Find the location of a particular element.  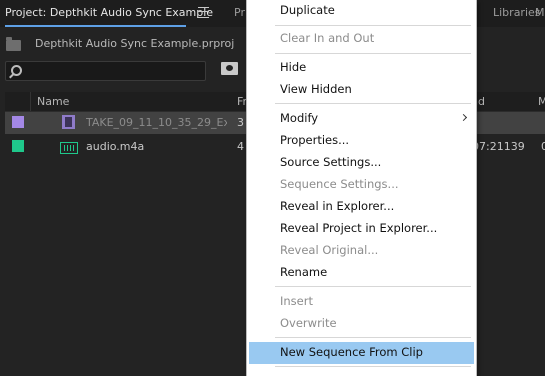

chevron-right-icon is located at coordinates (463, 117).